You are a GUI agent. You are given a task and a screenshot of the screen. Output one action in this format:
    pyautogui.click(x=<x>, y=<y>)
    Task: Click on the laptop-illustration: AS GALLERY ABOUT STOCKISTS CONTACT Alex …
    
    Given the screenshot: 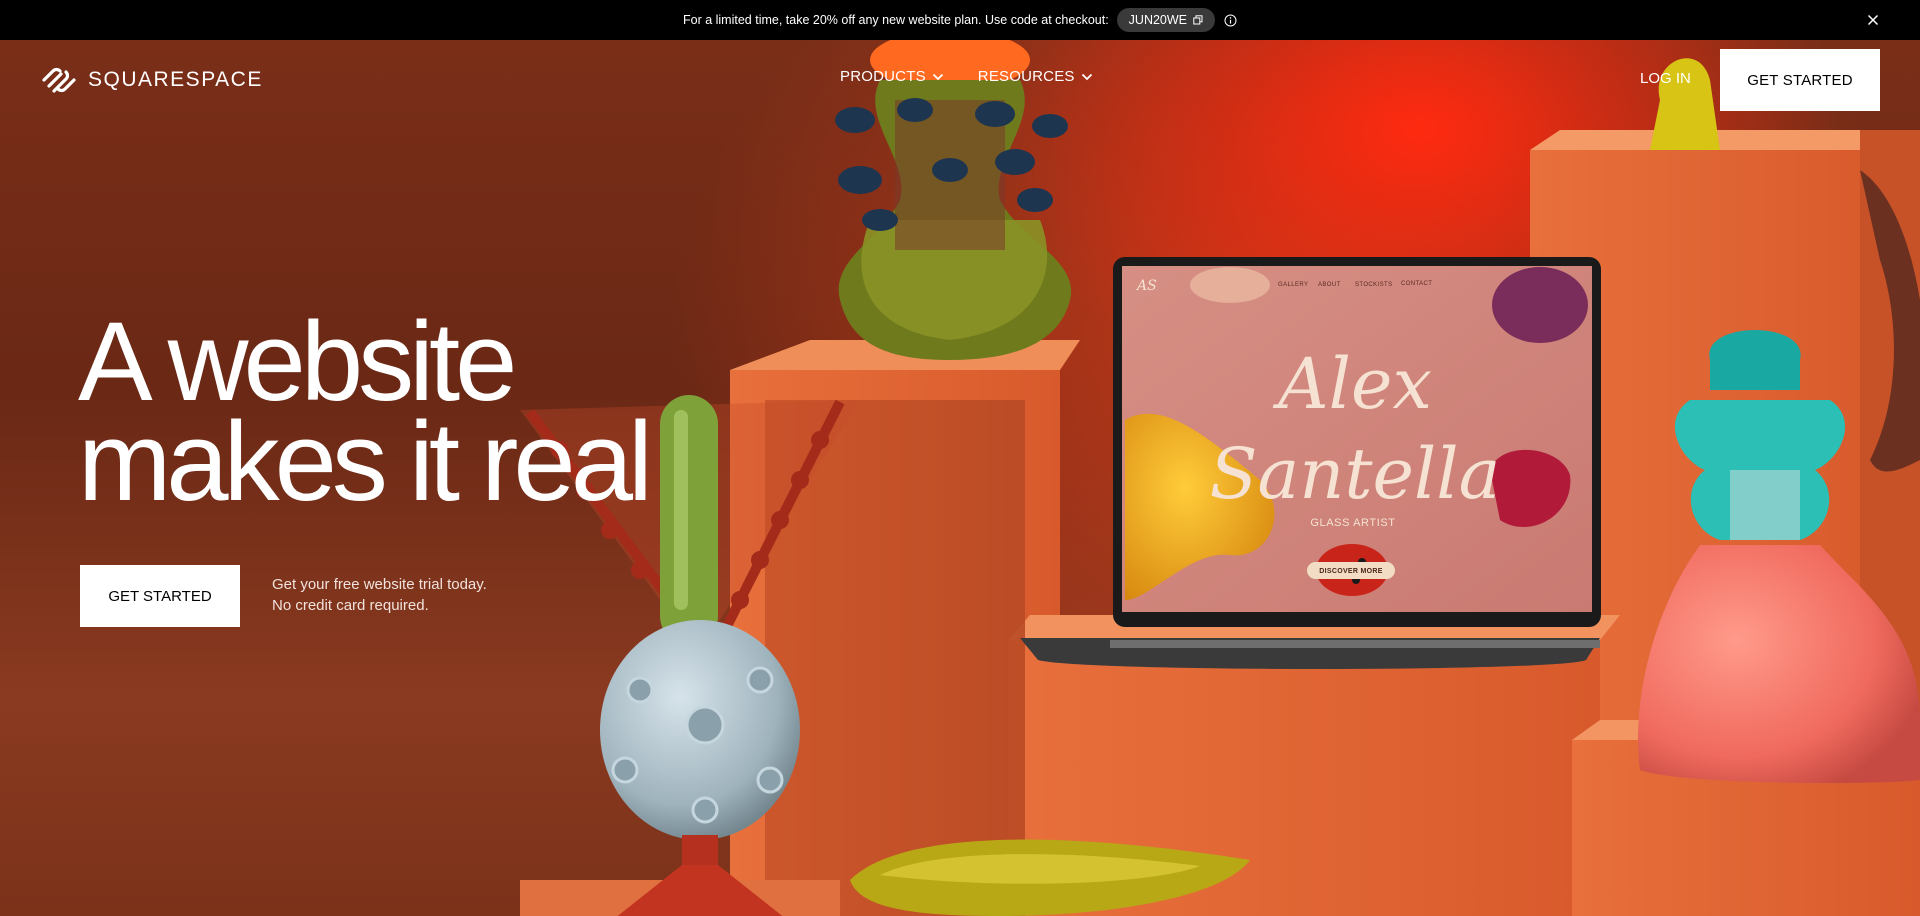 What is the action you would take?
    pyautogui.click(x=1310, y=463)
    